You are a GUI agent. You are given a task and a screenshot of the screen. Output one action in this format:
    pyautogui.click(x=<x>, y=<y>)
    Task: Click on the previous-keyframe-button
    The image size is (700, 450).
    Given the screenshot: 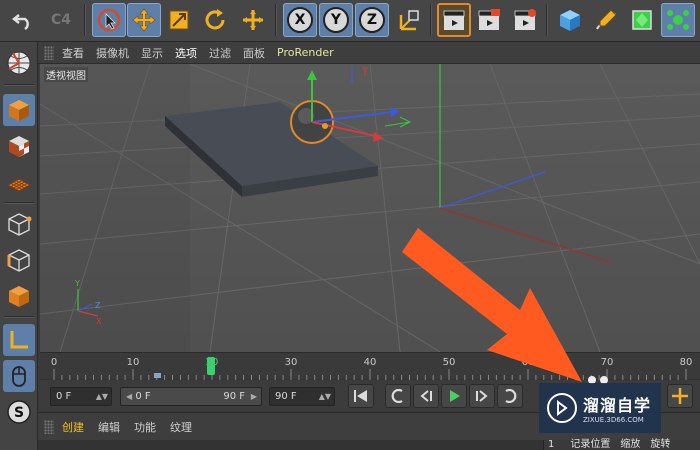 What is the action you would take?
    pyautogui.click(x=398, y=396)
    